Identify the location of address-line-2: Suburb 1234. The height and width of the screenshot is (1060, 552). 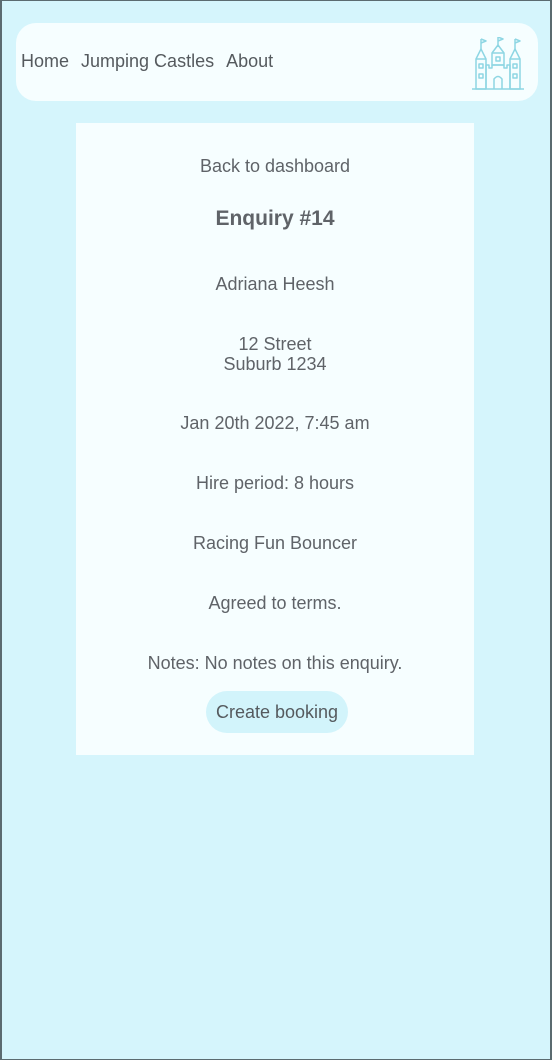
(275, 364).